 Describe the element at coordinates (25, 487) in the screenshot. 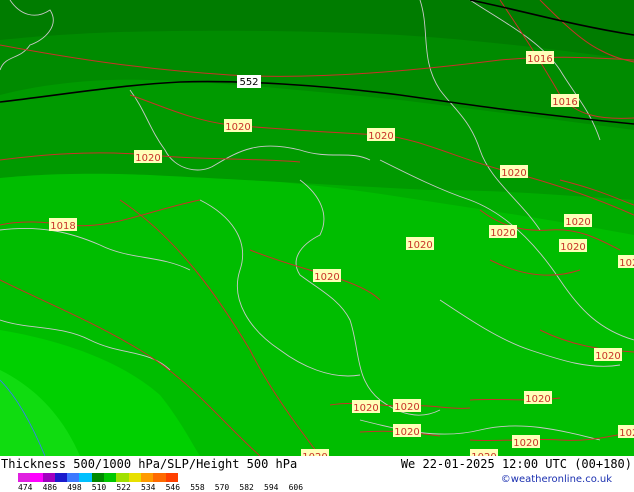

I see `scale-tick-label: 474` at that location.